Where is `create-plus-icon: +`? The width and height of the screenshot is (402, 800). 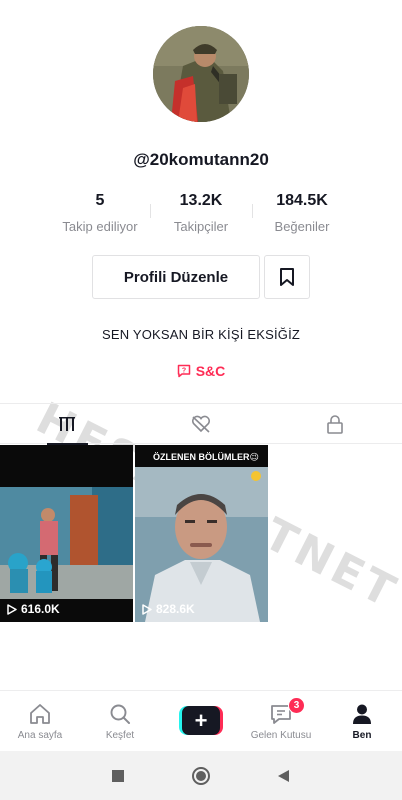
create-plus-icon: + is located at coordinates (201, 720).